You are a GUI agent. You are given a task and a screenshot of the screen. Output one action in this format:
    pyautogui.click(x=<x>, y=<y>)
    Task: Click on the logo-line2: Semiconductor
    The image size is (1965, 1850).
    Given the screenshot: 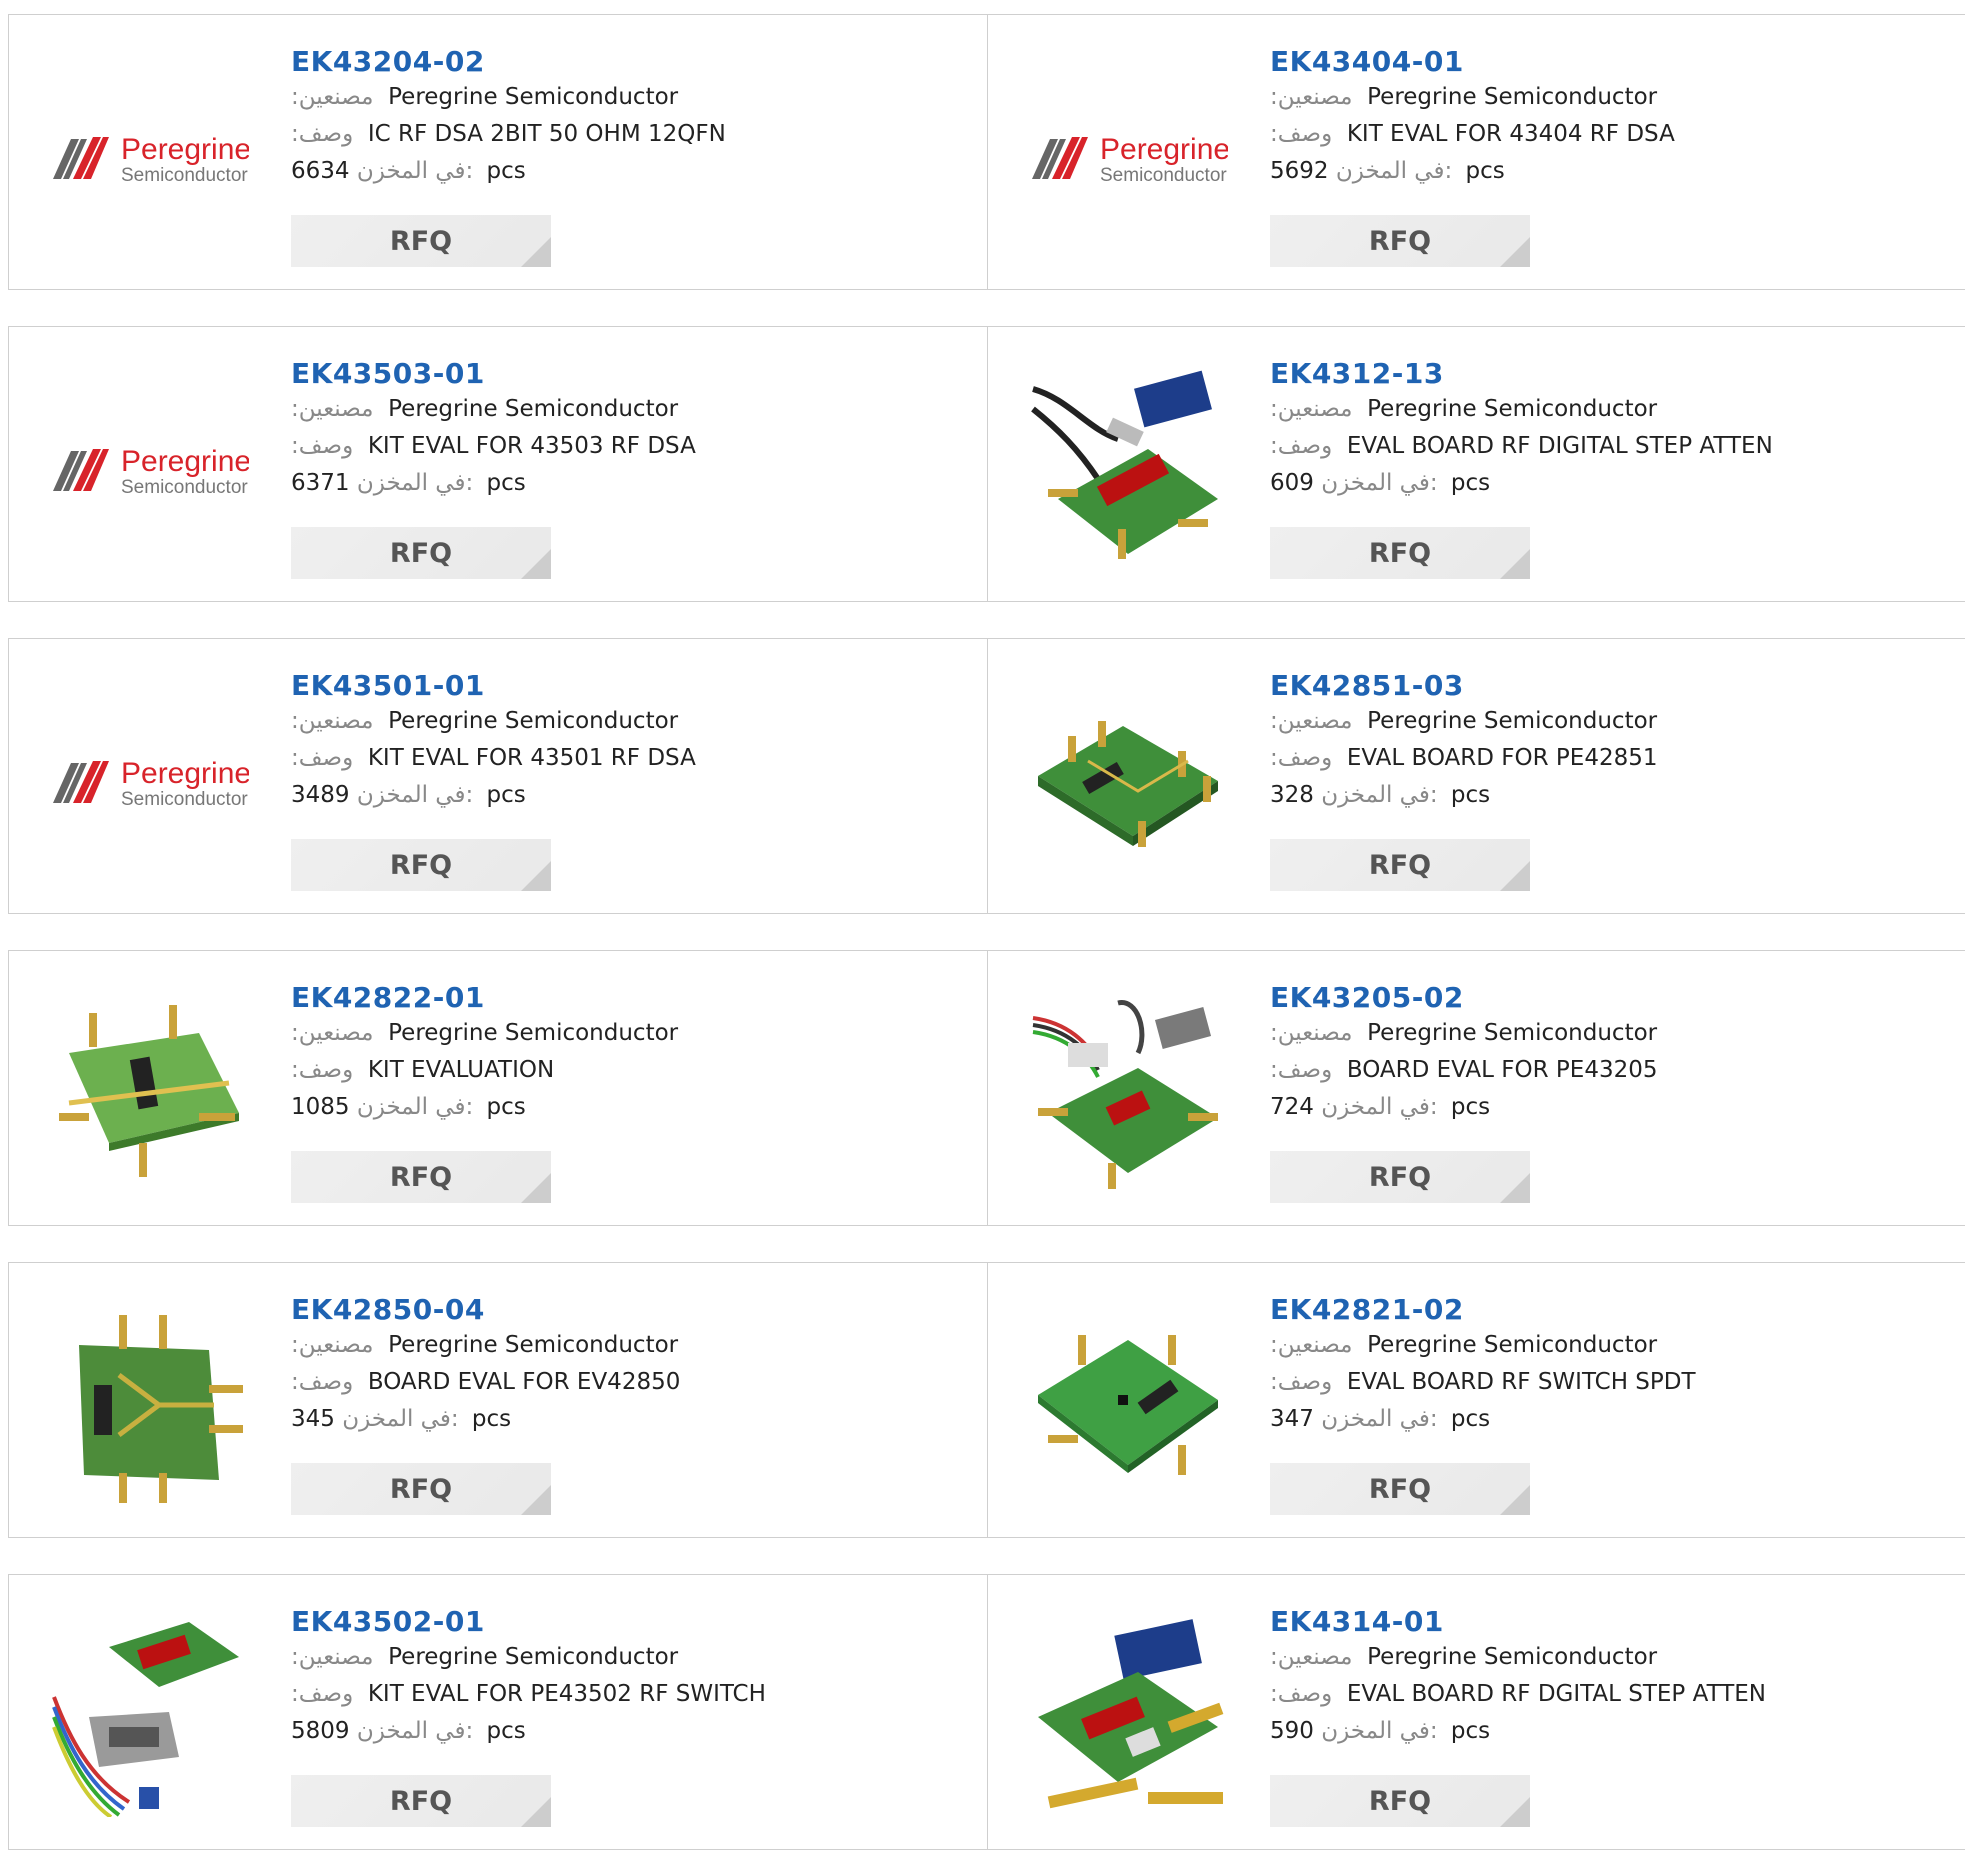 What is the action you would take?
    pyautogui.click(x=184, y=799)
    